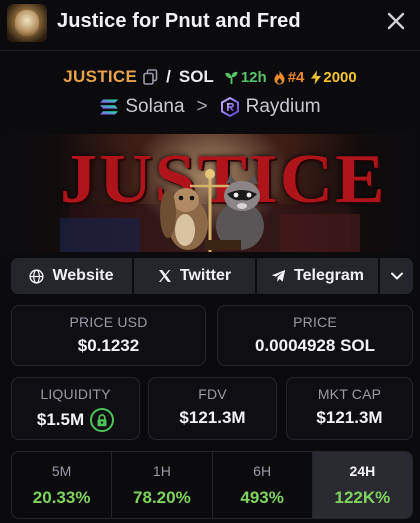  I want to click on website-label: Website, so click(83, 275).